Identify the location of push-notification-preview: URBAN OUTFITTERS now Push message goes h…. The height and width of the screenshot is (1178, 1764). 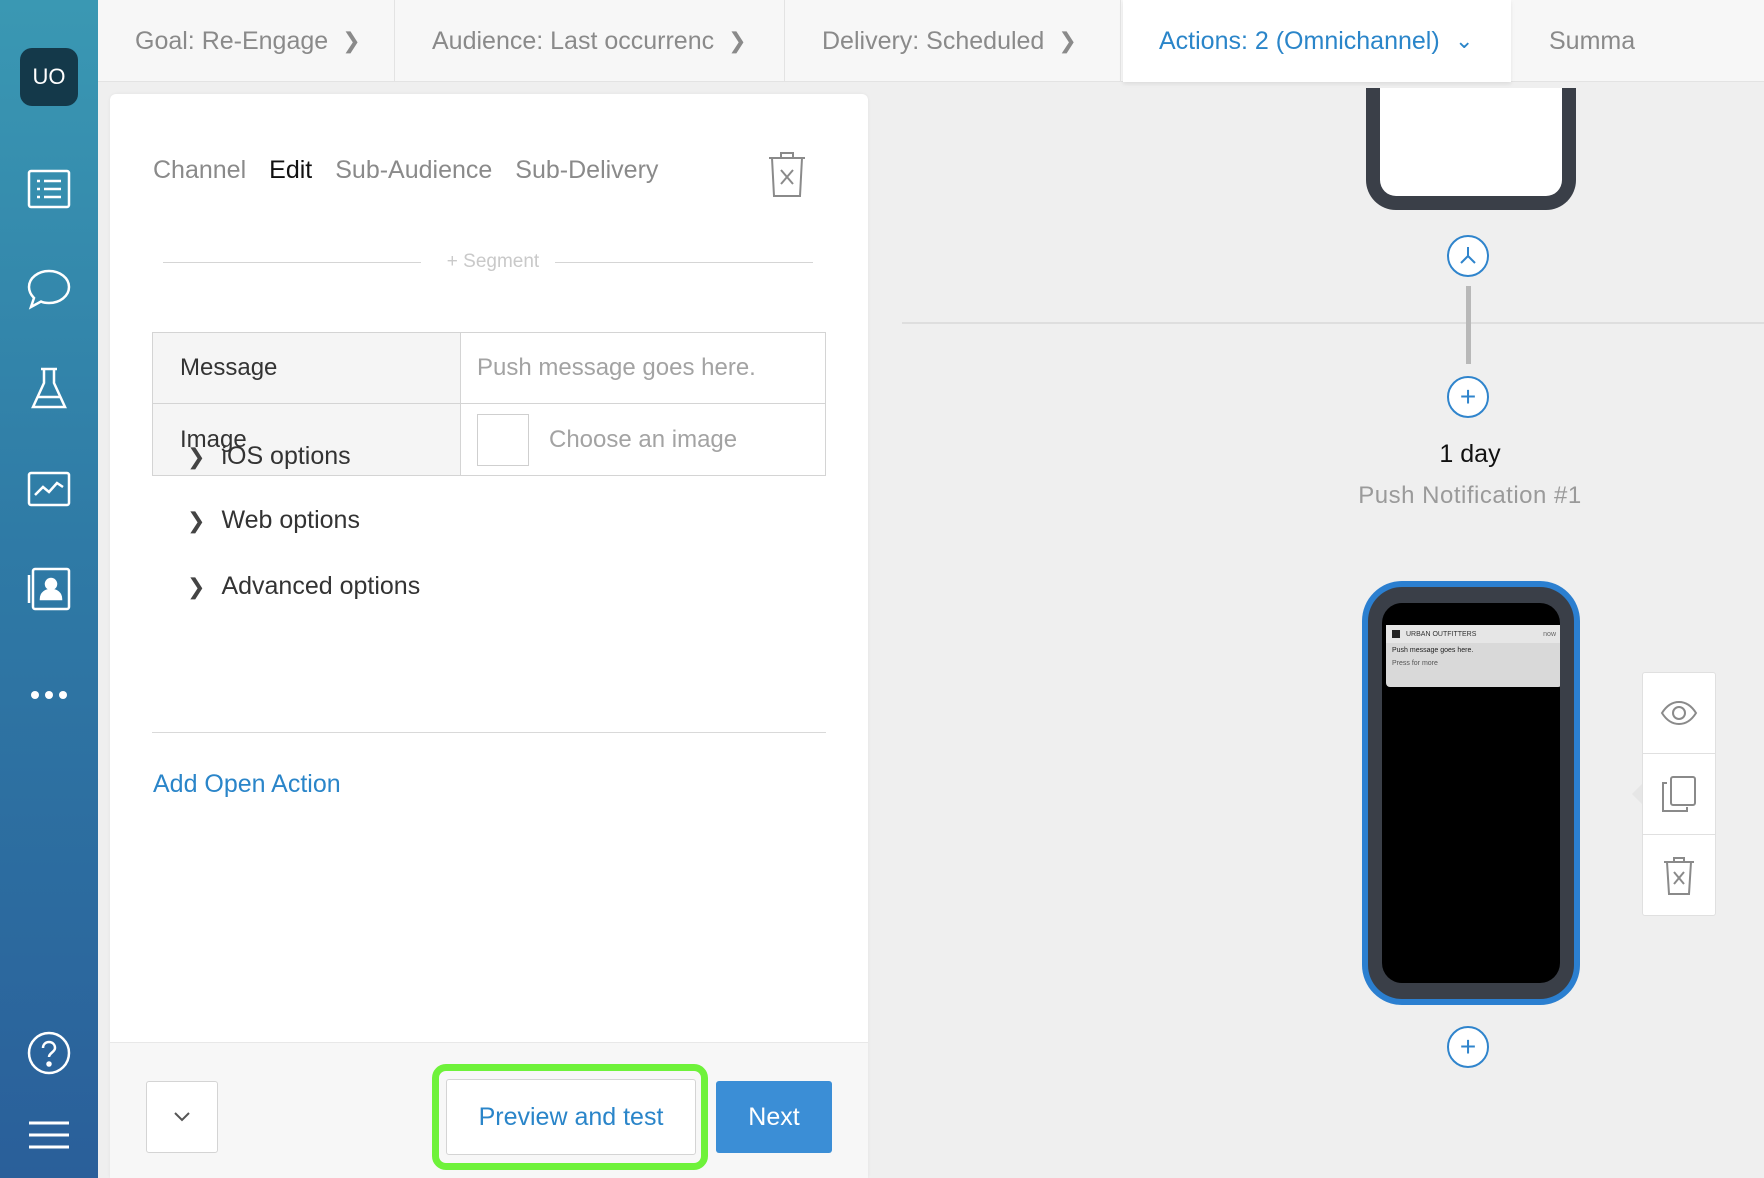
(1473, 656).